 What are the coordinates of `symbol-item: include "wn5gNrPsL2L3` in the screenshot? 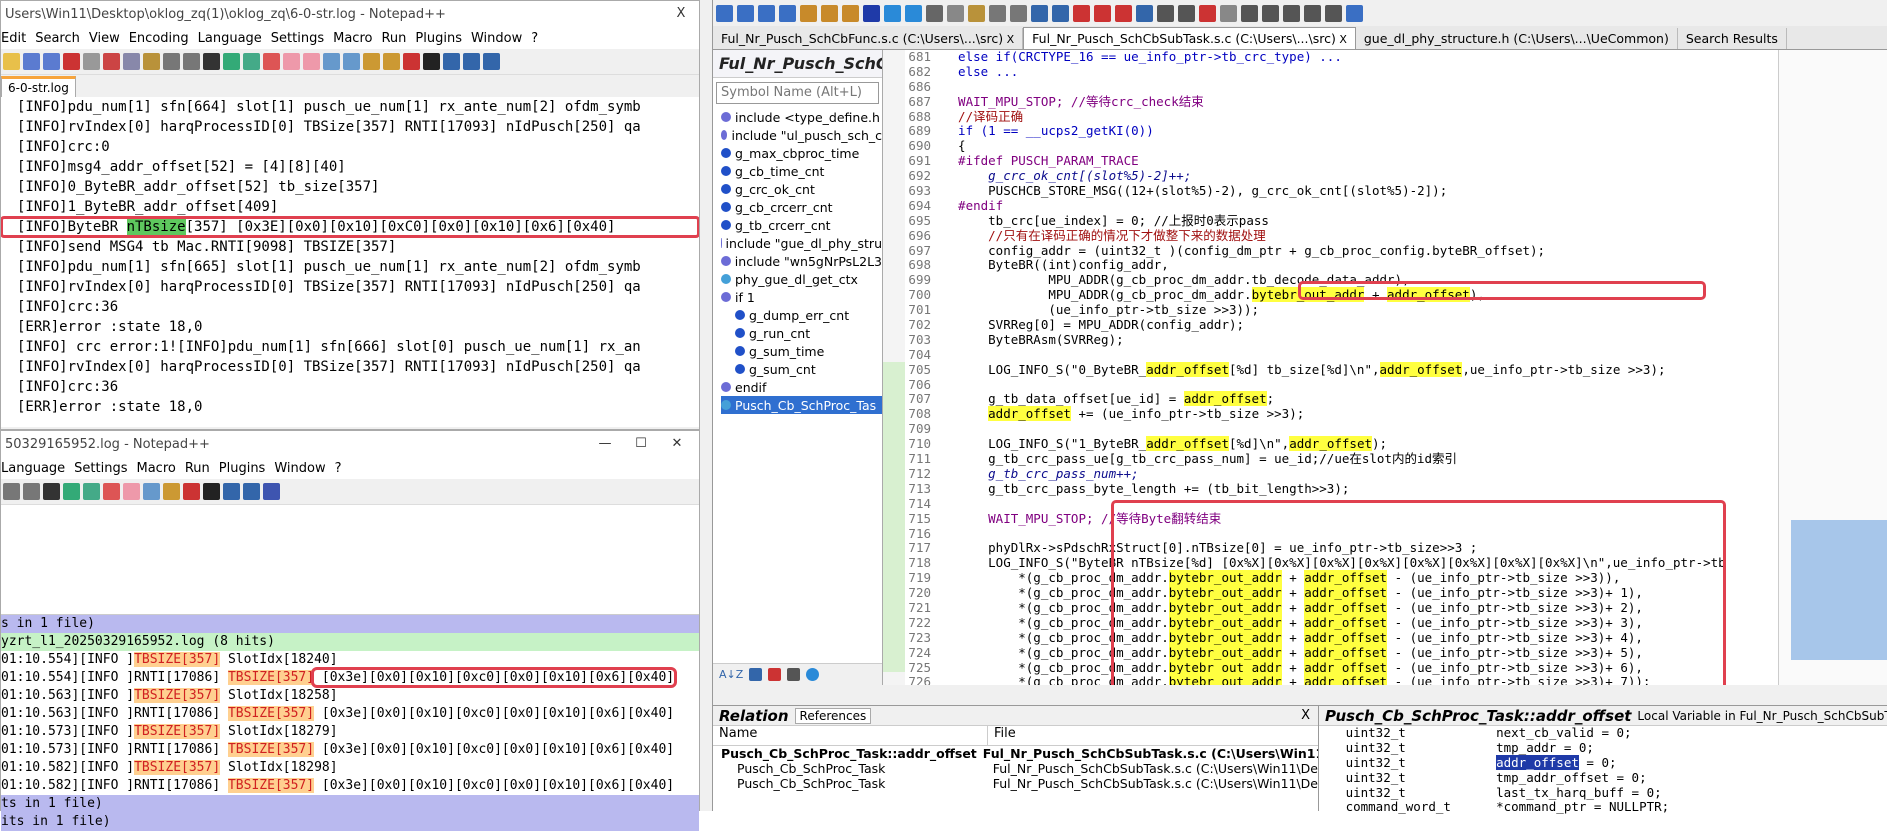 It's located at (801, 261).